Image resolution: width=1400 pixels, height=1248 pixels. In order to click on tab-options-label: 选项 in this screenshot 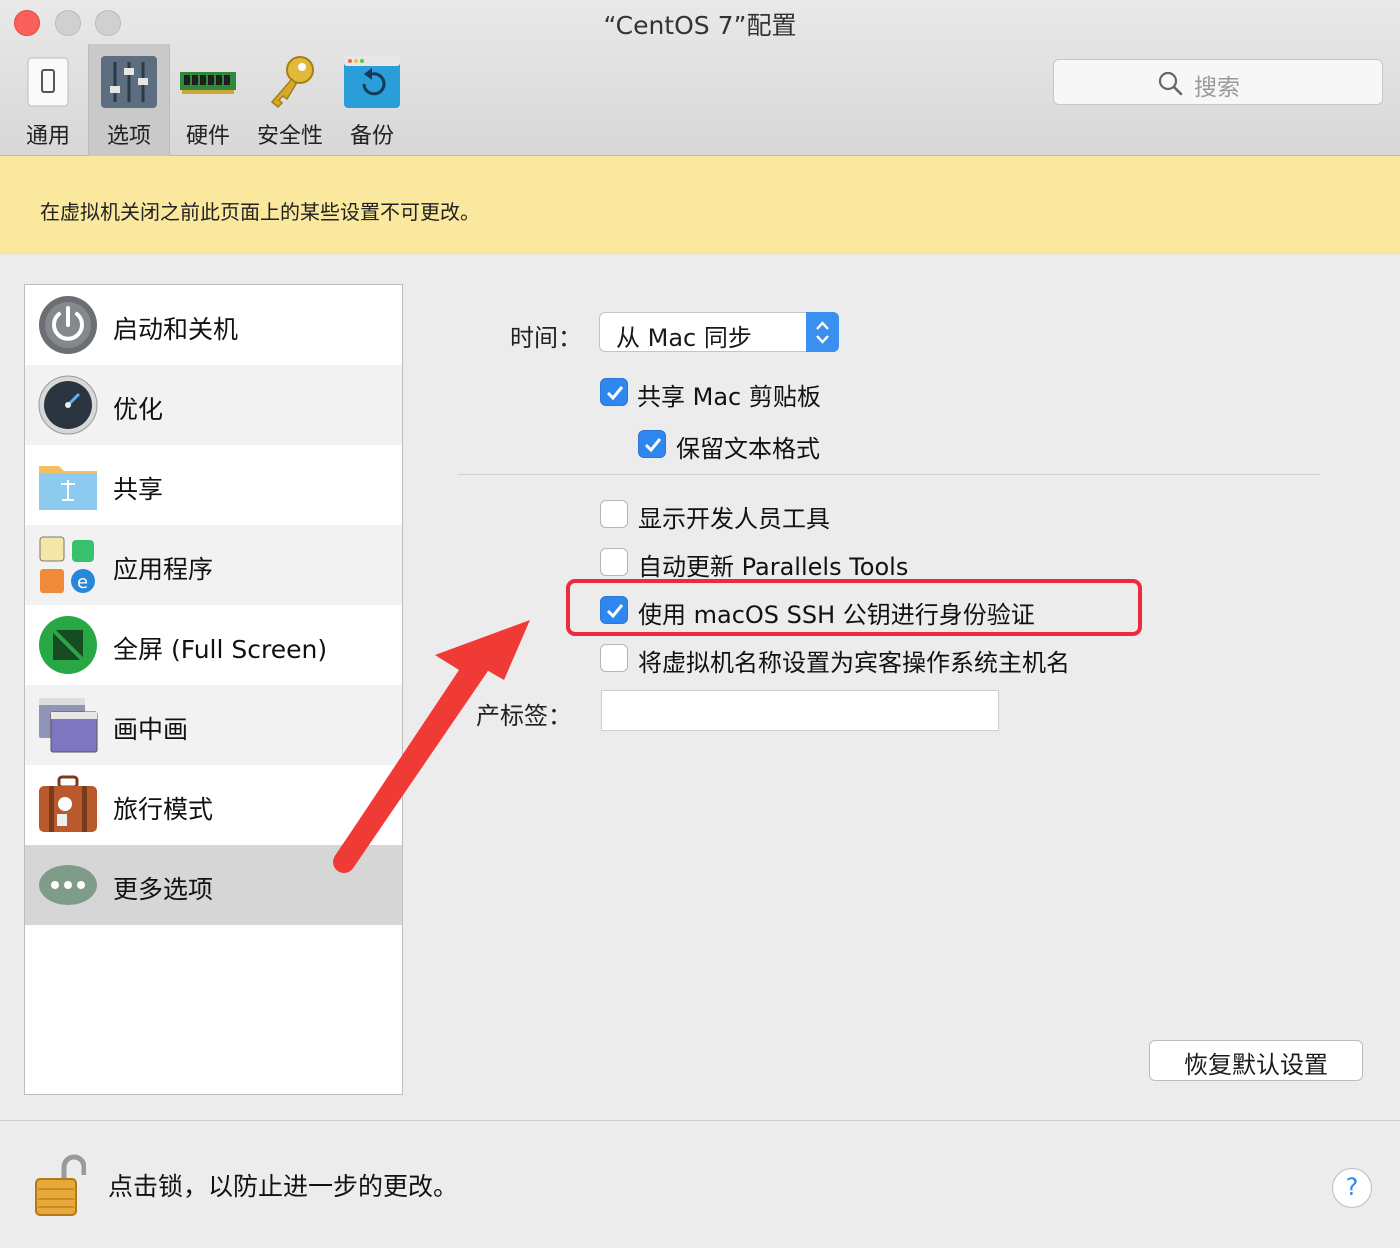, I will do `click(128, 136)`.